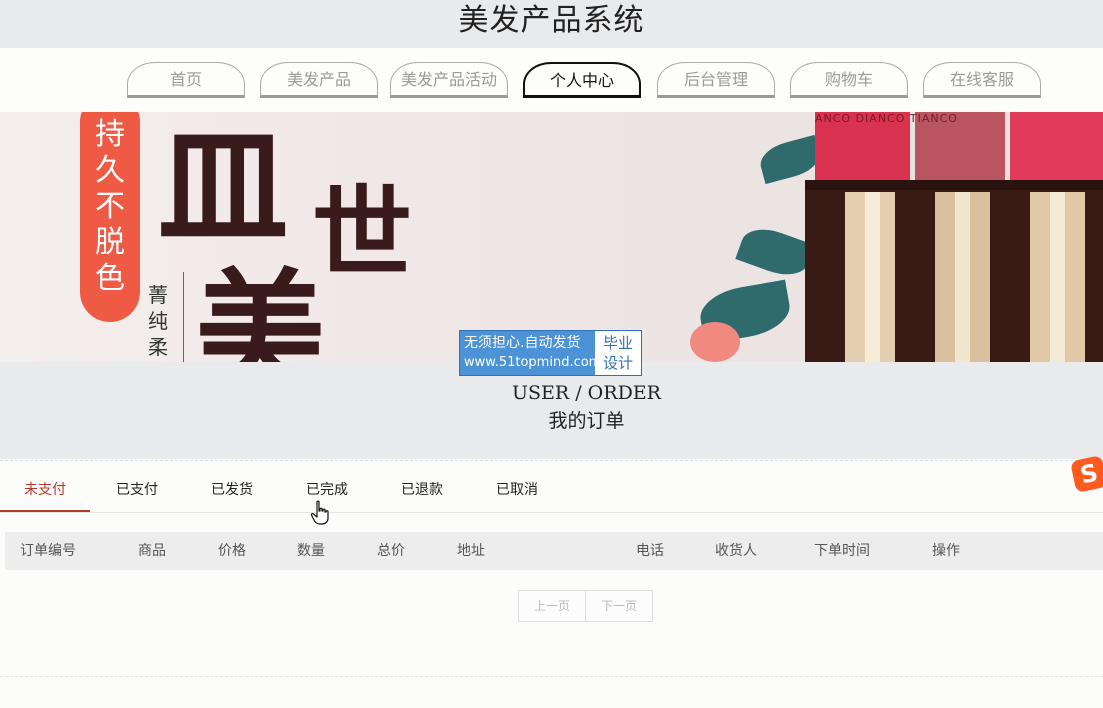  What do you see at coordinates (618, 606) in the screenshot?
I see `next-page-button: 下一页` at bounding box center [618, 606].